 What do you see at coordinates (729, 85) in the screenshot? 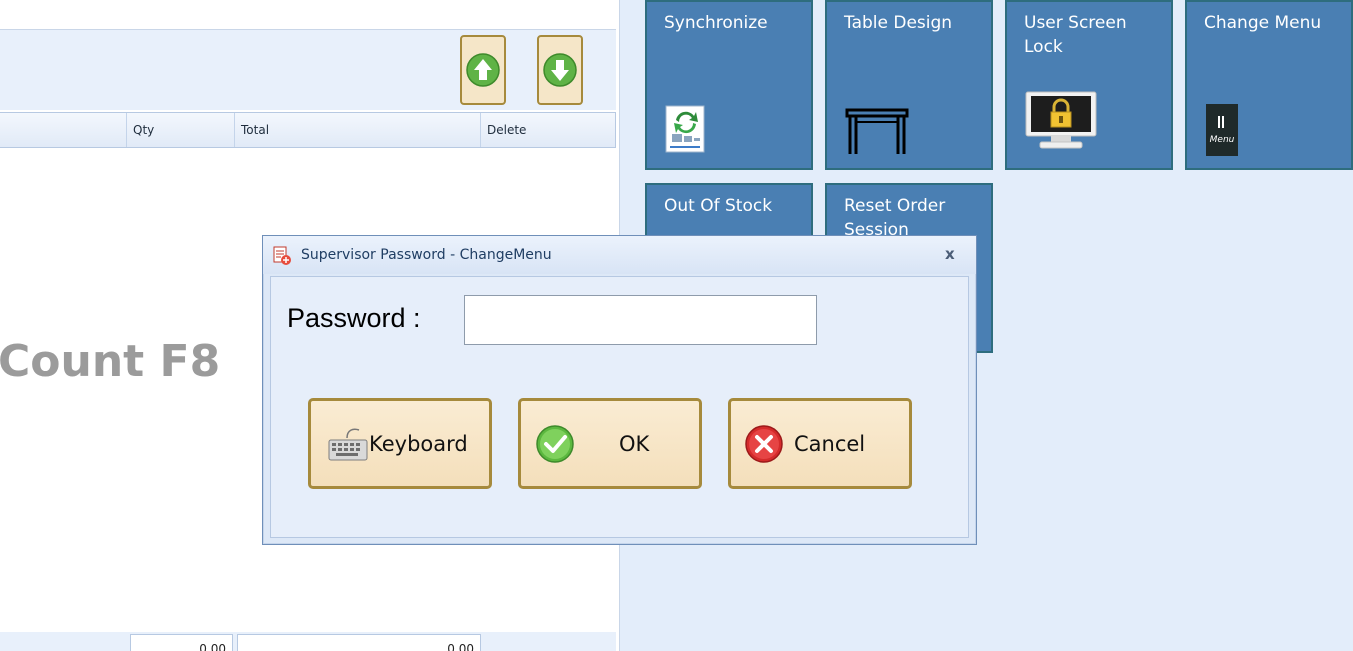
I see `tile-synchronize: Synchronize` at bounding box center [729, 85].